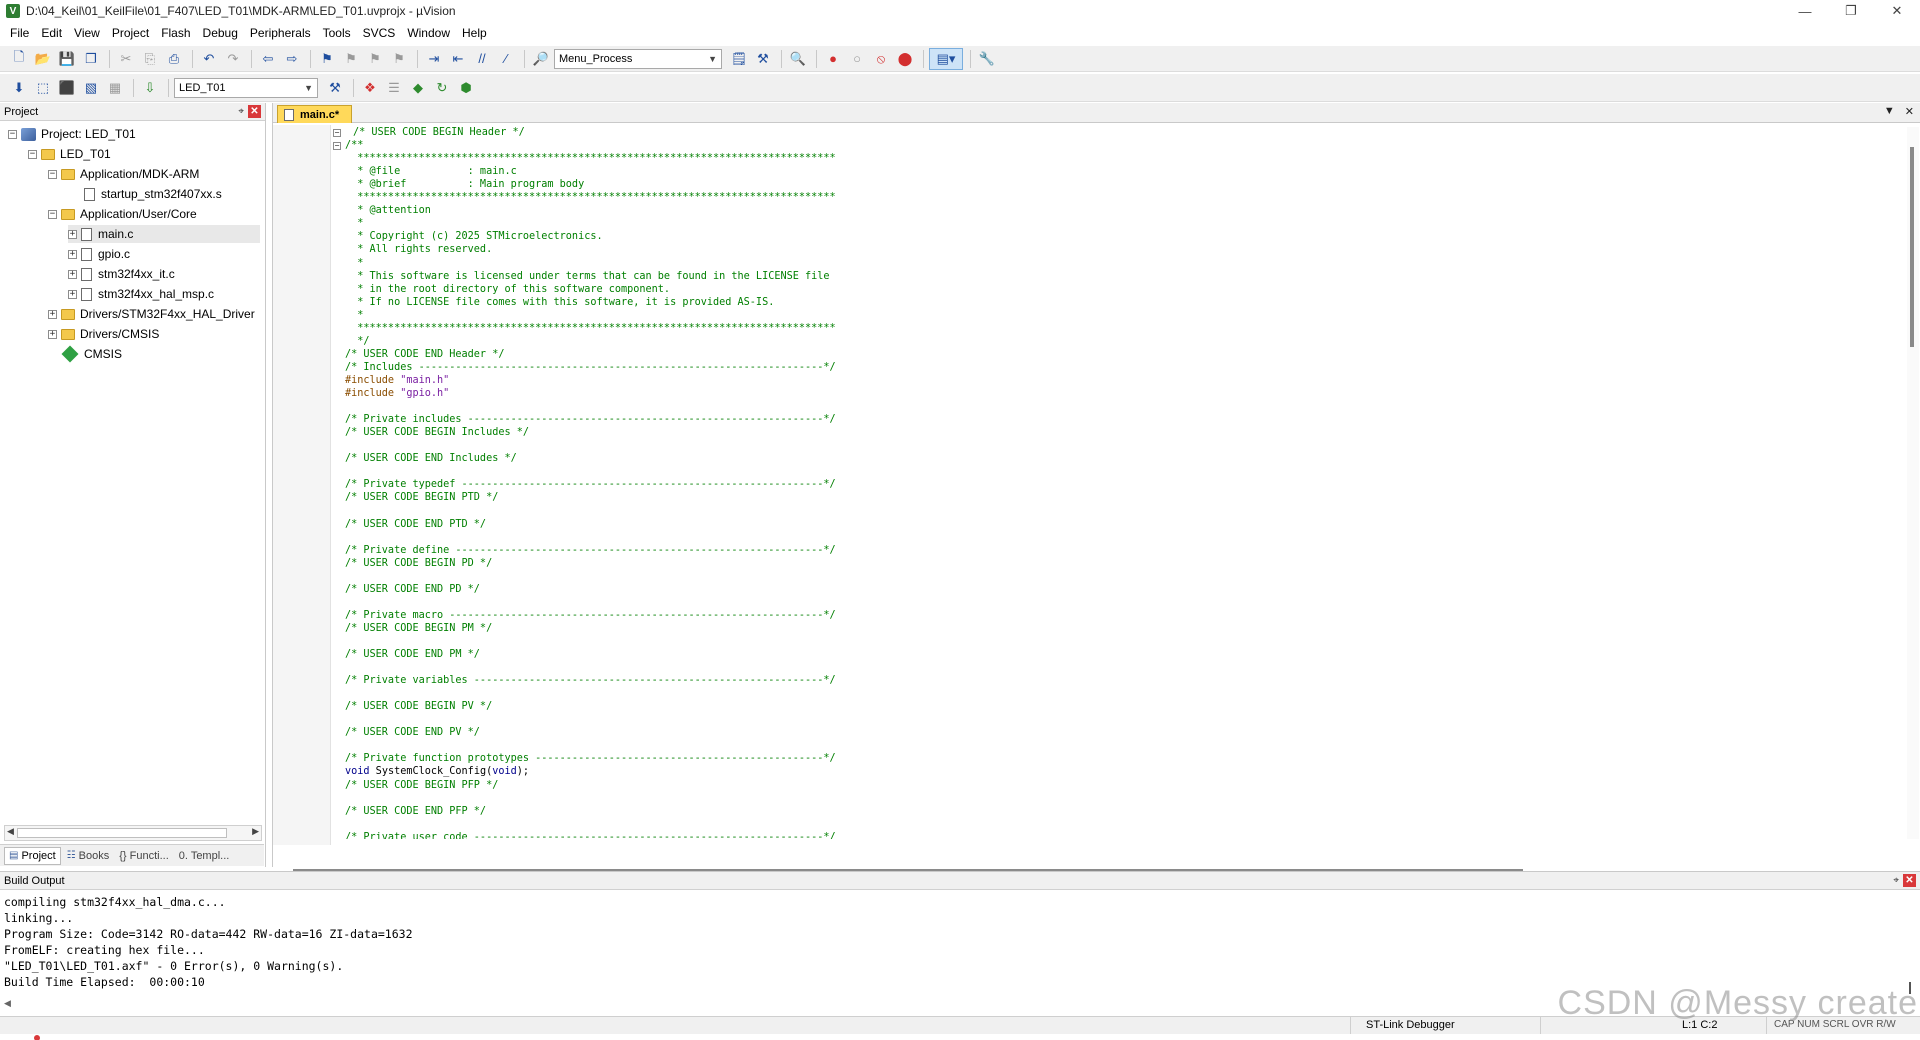 The width and height of the screenshot is (1920, 1040). What do you see at coordinates (67, 88) in the screenshot?
I see `rebuild-icon: ⬛` at bounding box center [67, 88].